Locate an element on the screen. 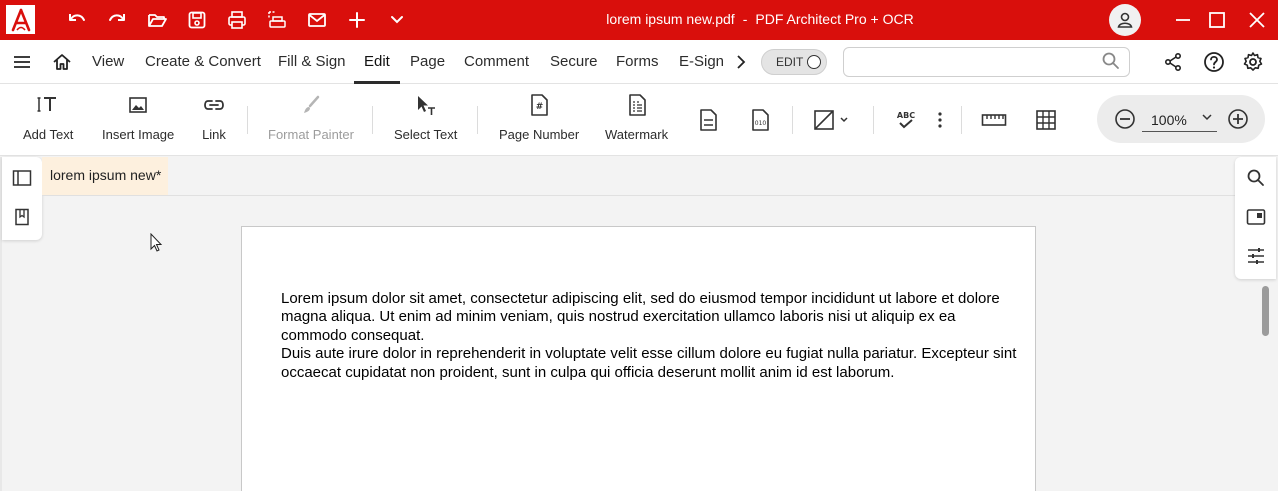 The height and width of the screenshot is (491, 1278). header-footer-icon is located at coordinates (708, 120).